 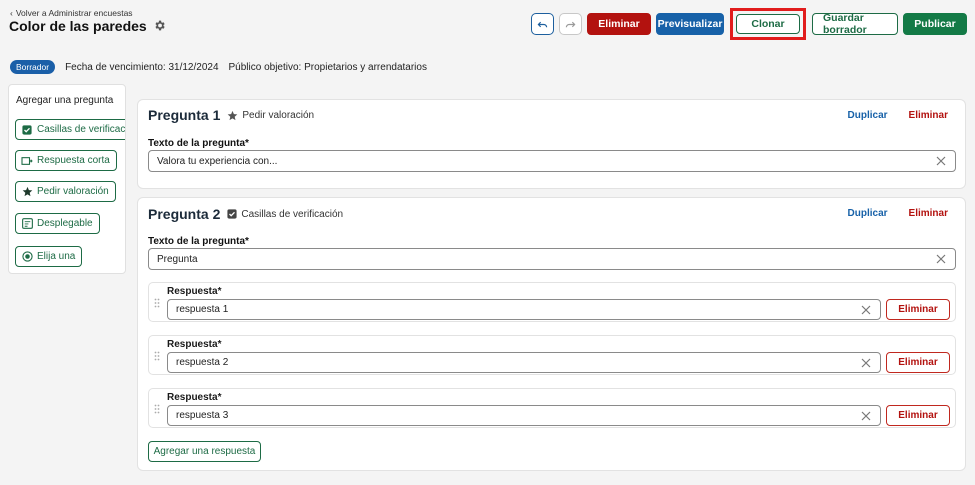 I want to click on question-type-label: Pedir valoración, so click(x=278, y=115).